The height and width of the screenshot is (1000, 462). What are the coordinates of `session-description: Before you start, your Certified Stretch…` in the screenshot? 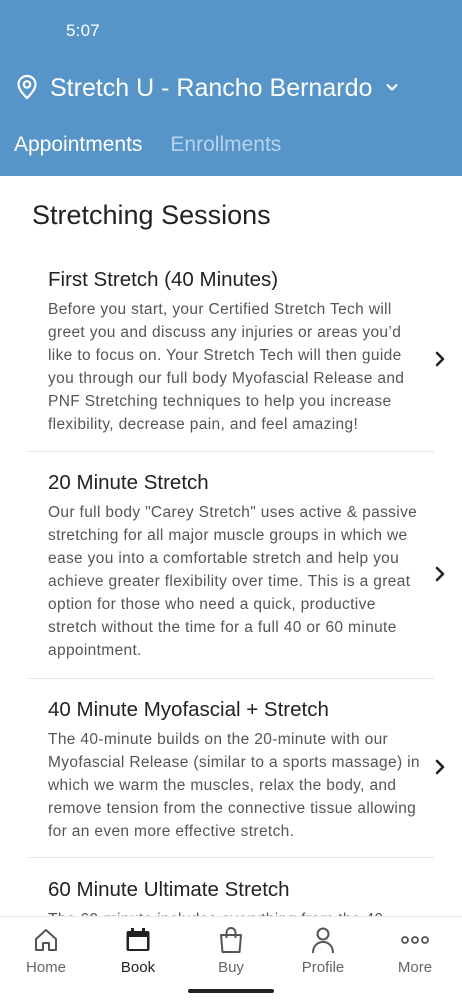 It's located at (226, 367).